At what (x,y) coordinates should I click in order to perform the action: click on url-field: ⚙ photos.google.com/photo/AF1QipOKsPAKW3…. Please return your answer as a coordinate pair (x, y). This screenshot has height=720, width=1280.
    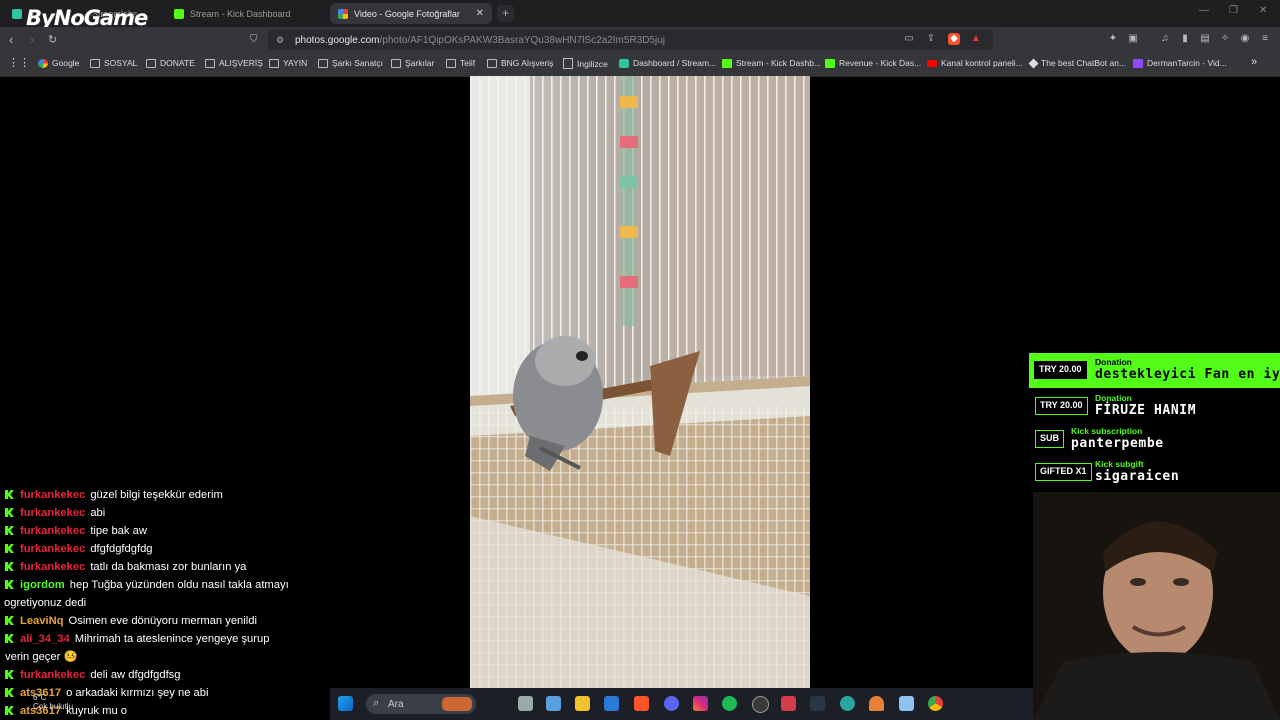
    Looking at the image, I should click on (630, 40).